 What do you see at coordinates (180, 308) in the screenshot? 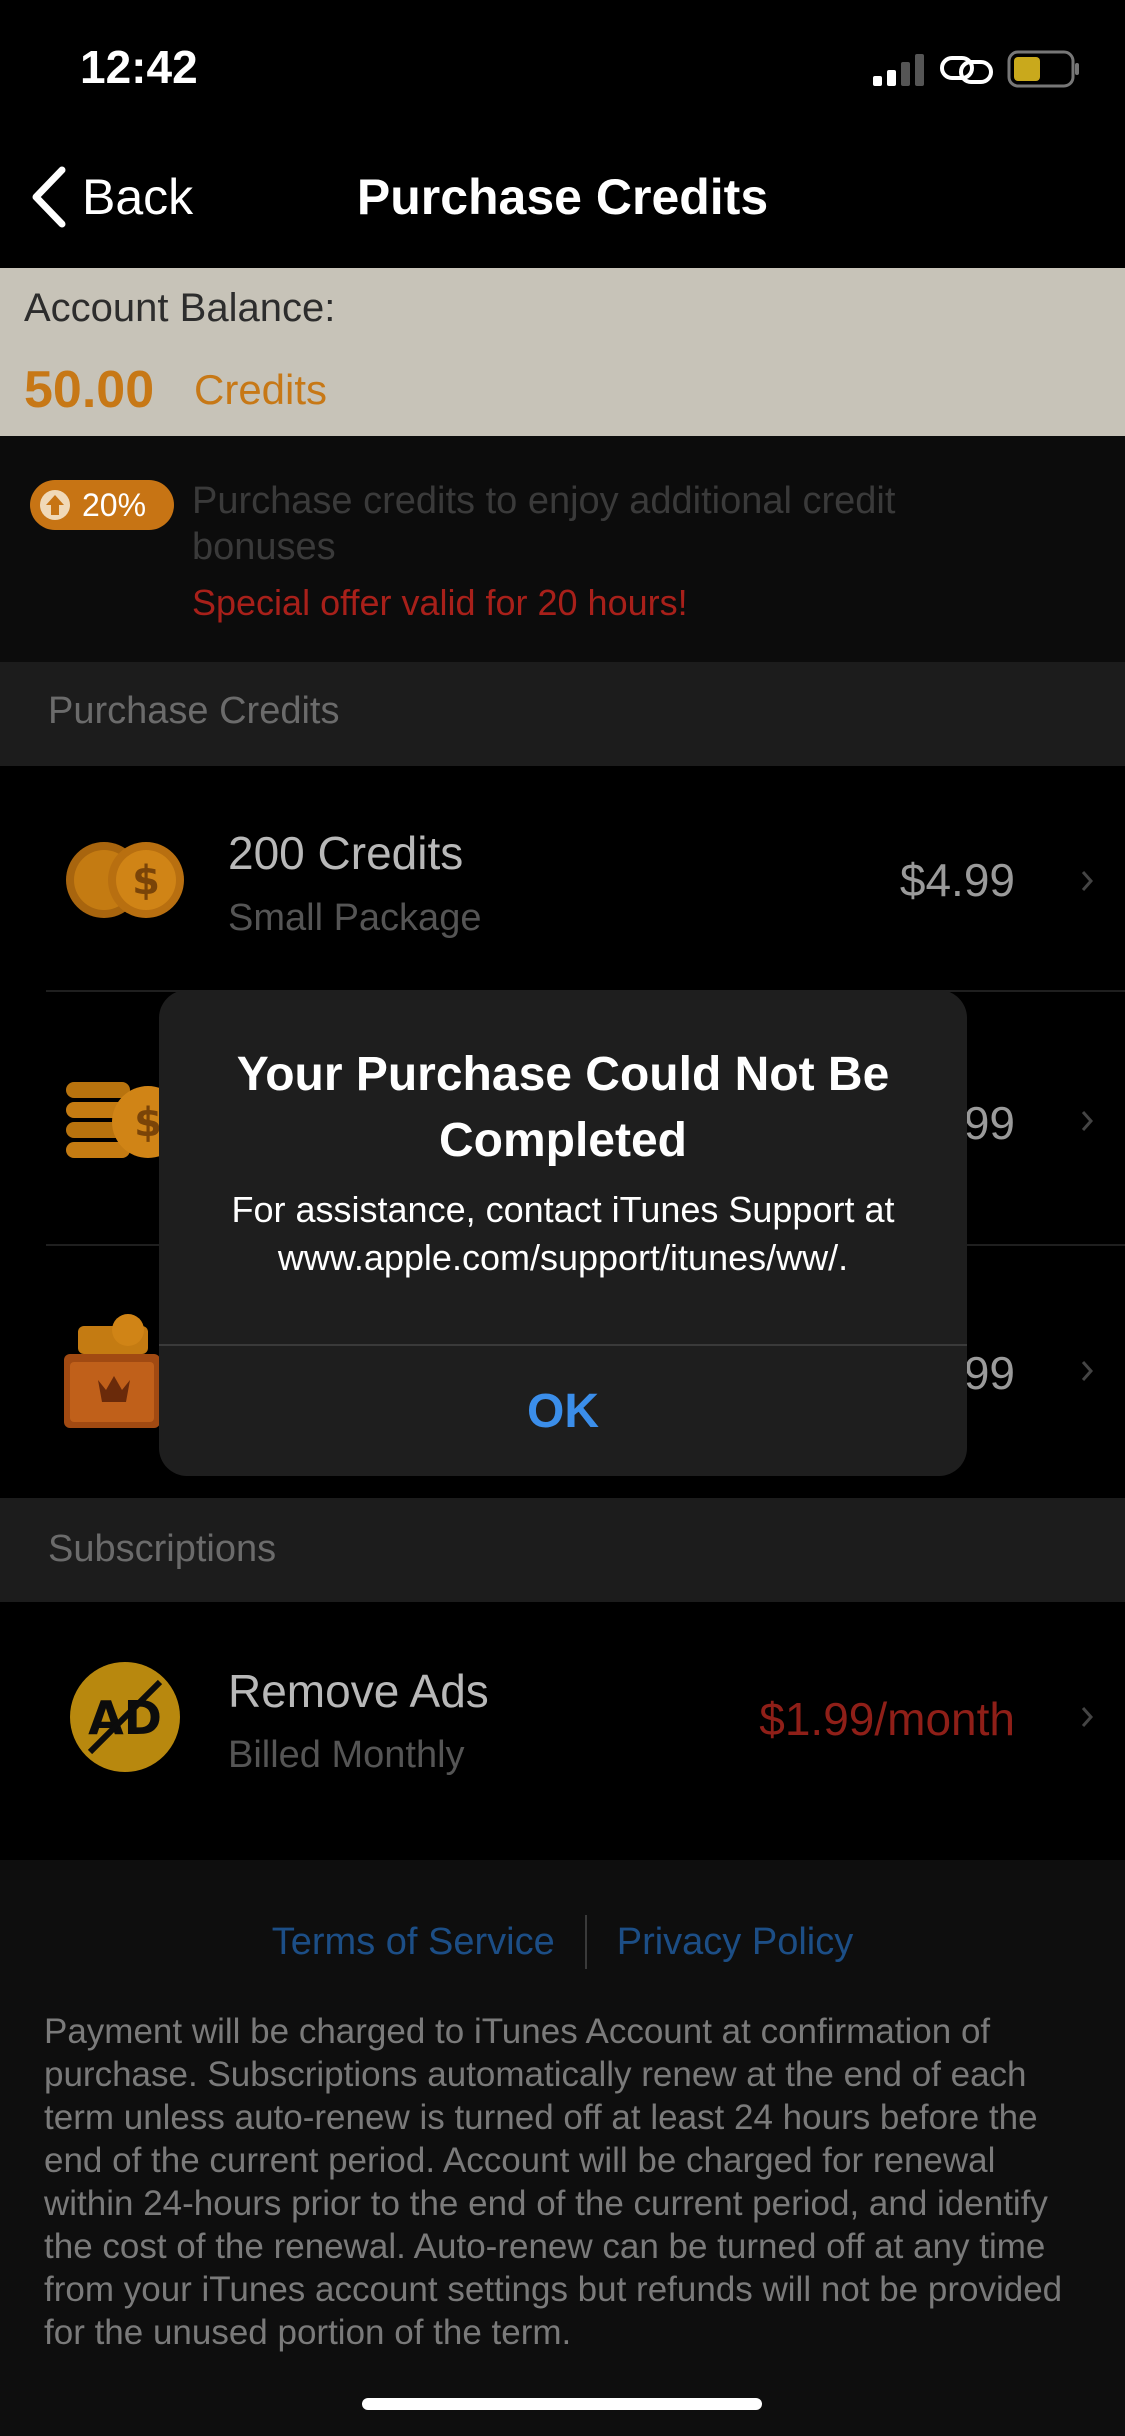
I see `balance-label: Account Balance:` at bounding box center [180, 308].